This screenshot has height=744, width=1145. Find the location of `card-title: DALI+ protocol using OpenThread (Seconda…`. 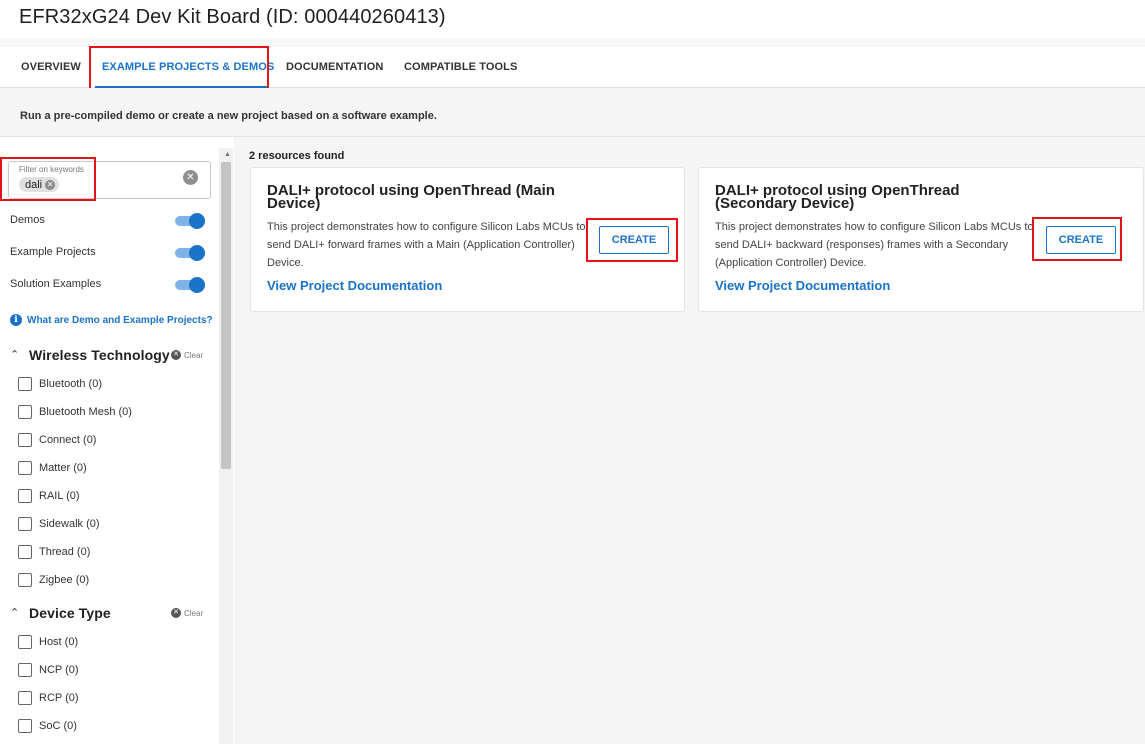

card-title: DALI+ protocol using OpenThread (Seconda… is located at coordinates (837, 197).